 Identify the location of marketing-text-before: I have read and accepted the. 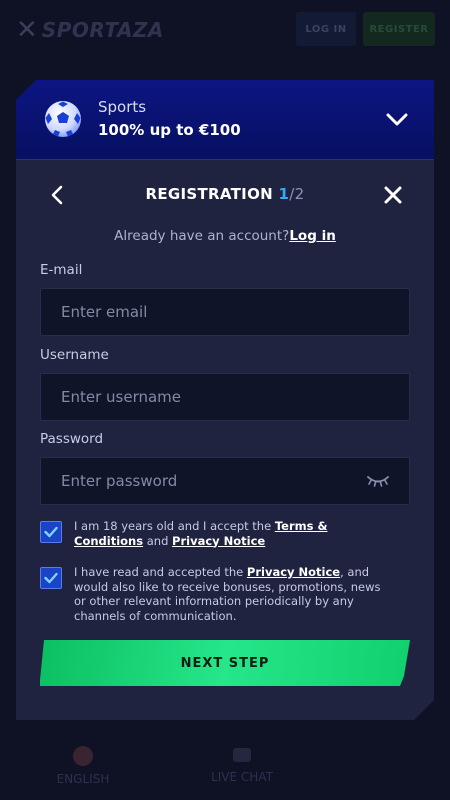
(160, 572).